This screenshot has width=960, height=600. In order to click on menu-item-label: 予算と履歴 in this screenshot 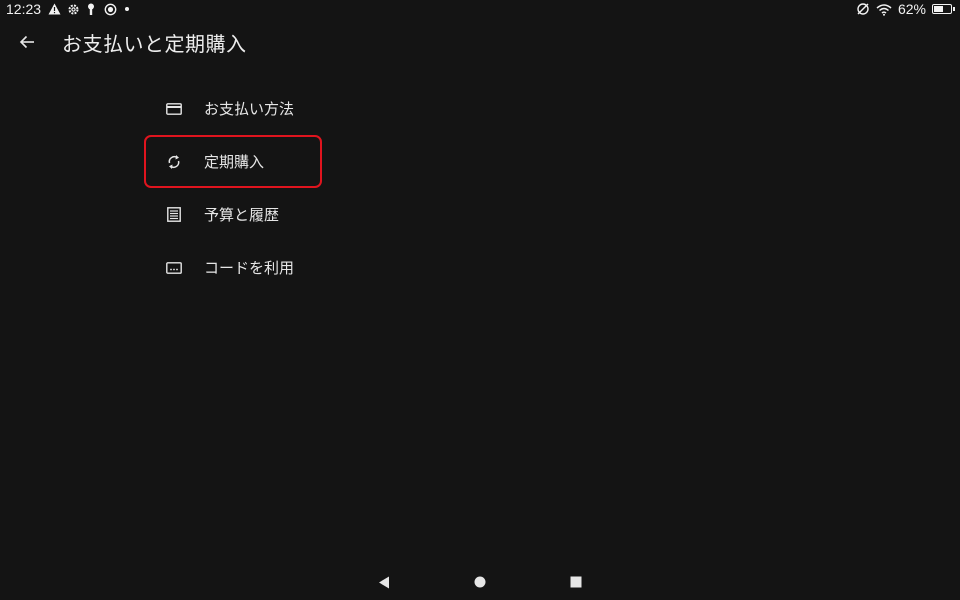, I will do `click(242, 215)`.